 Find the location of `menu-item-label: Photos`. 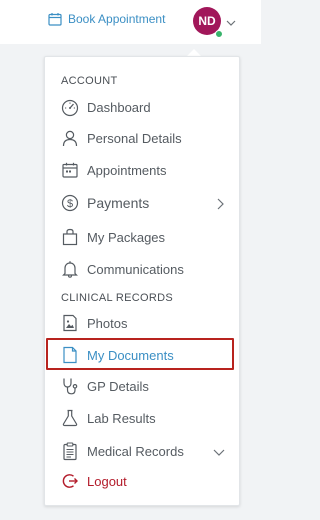

menu-item-label: Photos is located at coordinates (107, 323).